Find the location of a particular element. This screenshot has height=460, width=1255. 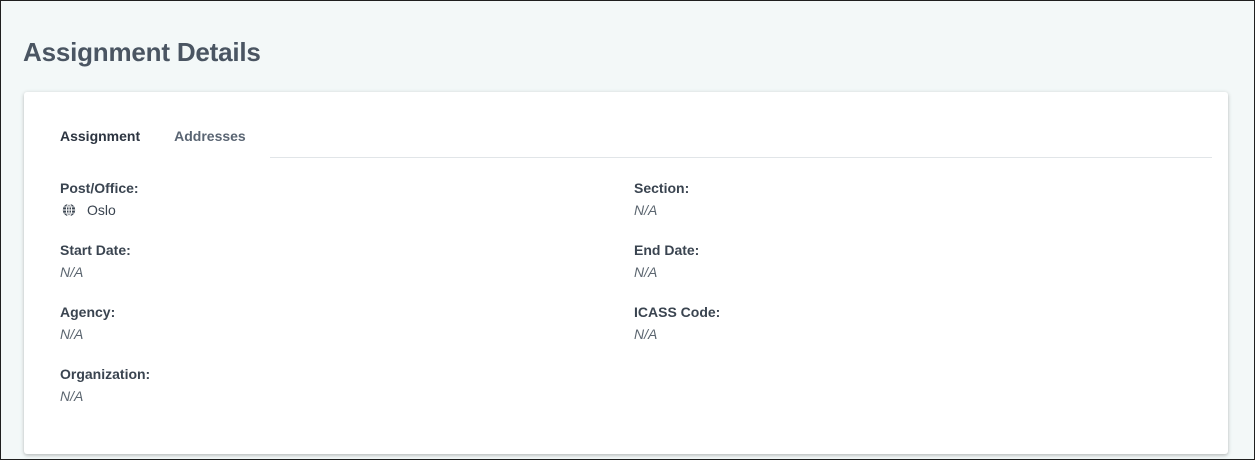

agency-label: Agency: is located at coordinates (88, 312).